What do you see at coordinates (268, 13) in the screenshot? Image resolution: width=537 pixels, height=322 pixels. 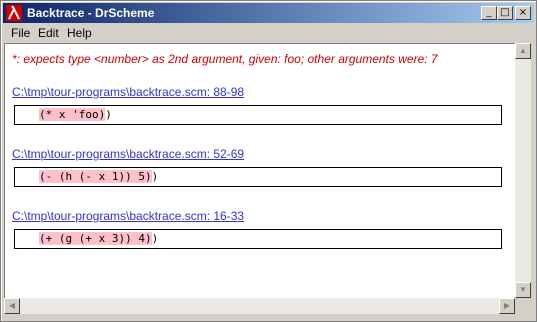 I see `title-bar: Backtrace - DrScheme _ □ ×` at bounding box center [268, 13].